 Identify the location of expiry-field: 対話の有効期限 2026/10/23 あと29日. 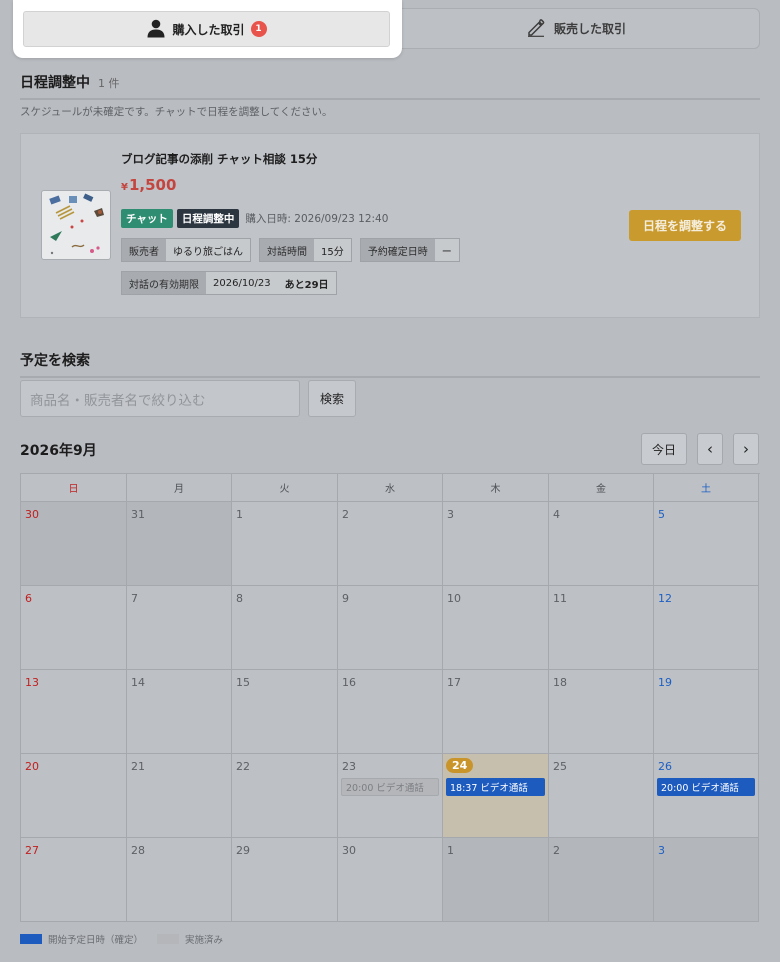
(229, 283).